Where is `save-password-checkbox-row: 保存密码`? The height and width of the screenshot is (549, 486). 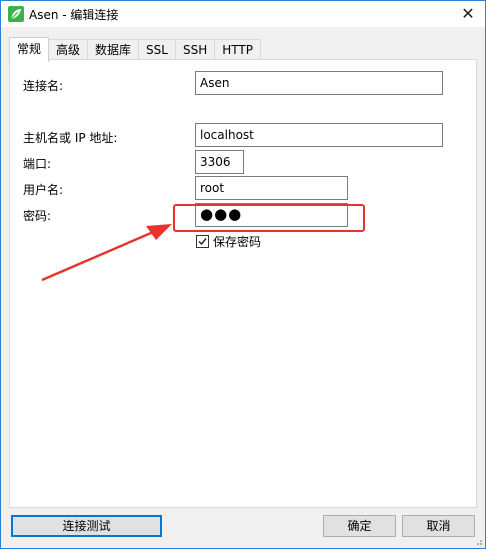 save-password-checkbox-row: 保存密码 is located at coordinates (228, 241).